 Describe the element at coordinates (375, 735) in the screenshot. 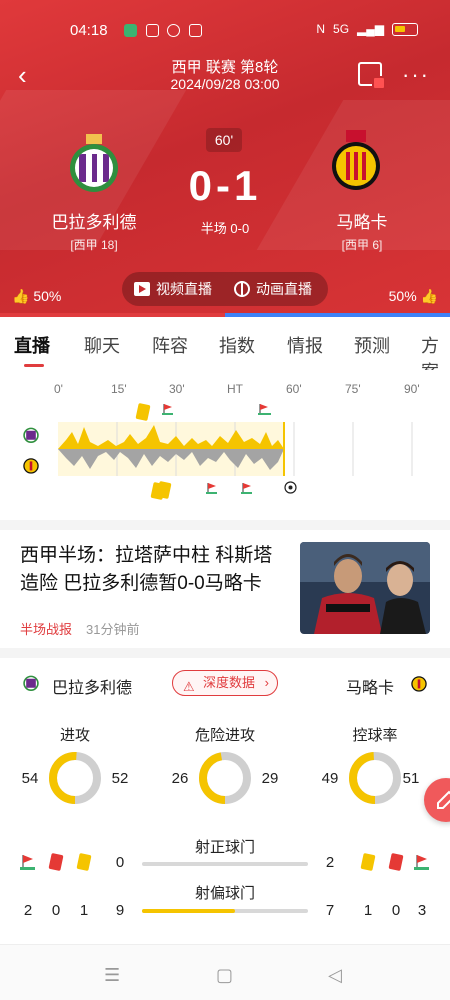

I see `stat-possession-label: 控球率` at that location.